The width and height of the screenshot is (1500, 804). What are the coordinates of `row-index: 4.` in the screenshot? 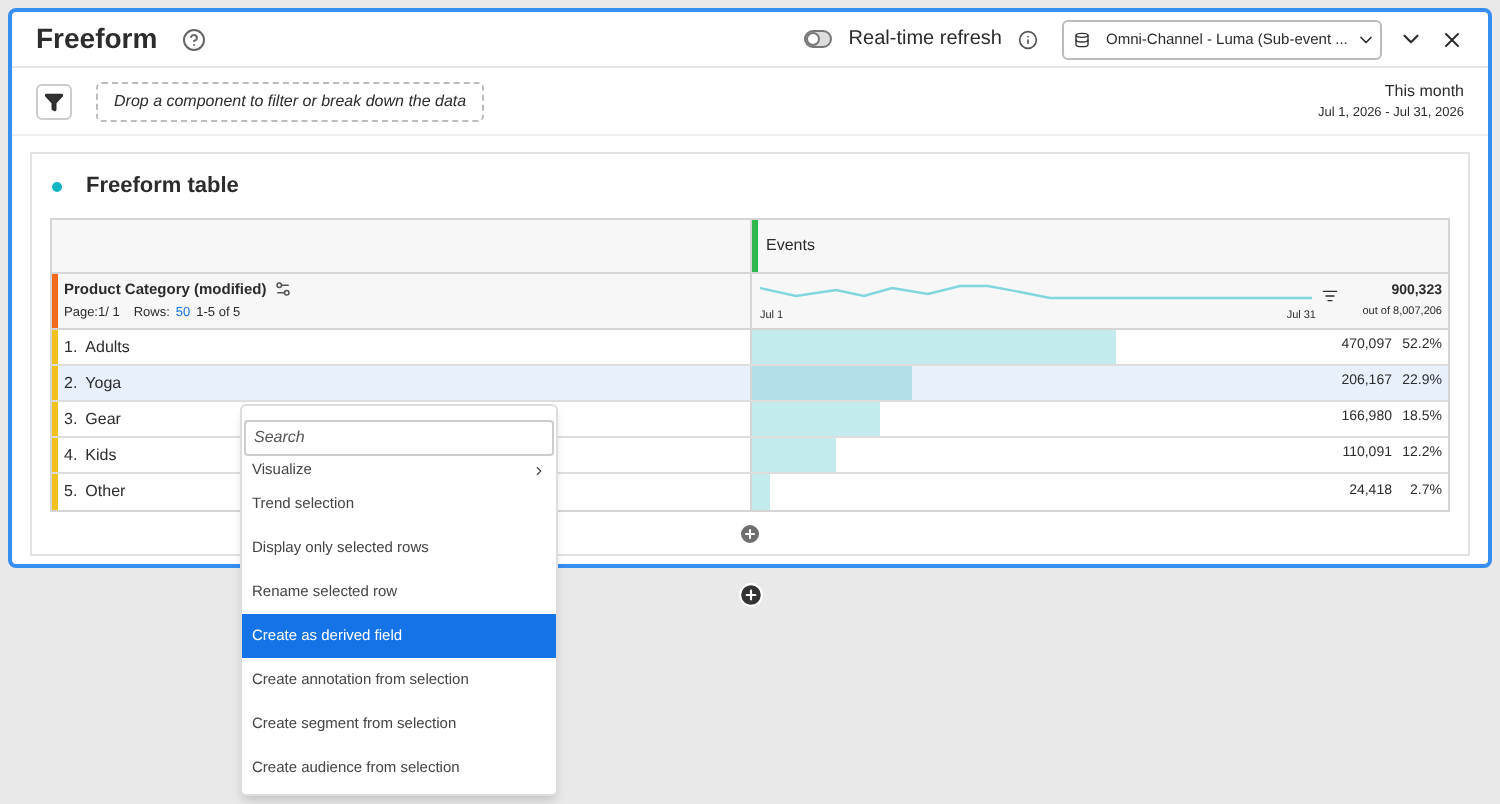 It's located at (71, 455).